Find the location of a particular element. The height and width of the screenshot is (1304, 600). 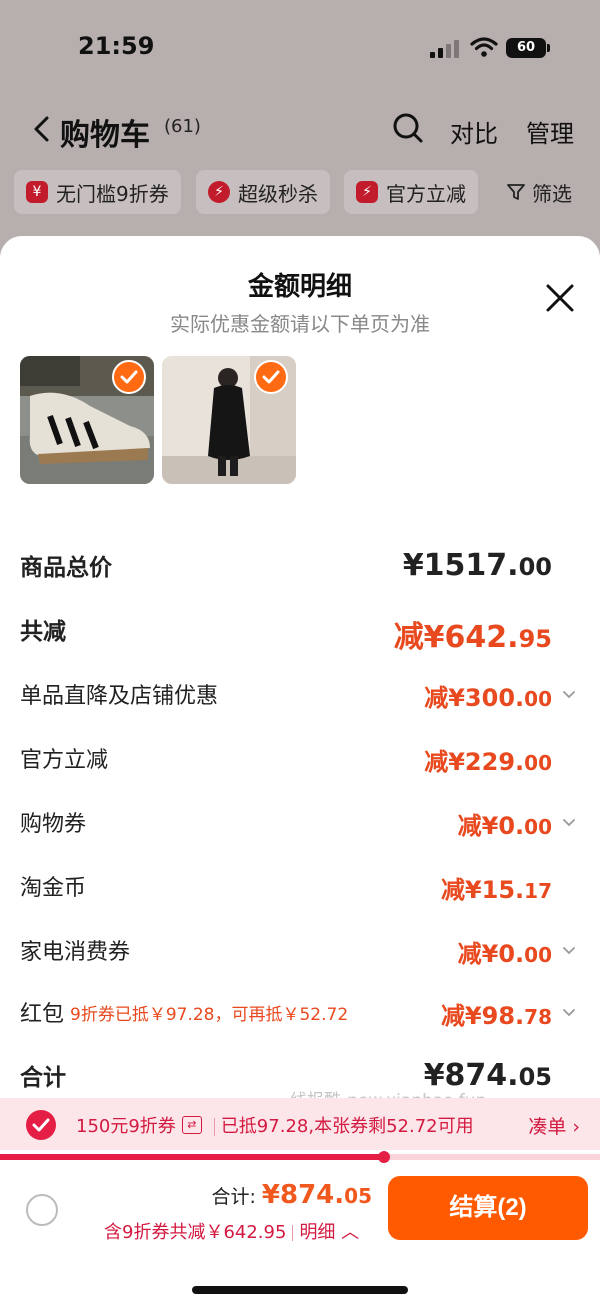

coupon-check-icon is located at coordinates (41, 1125).